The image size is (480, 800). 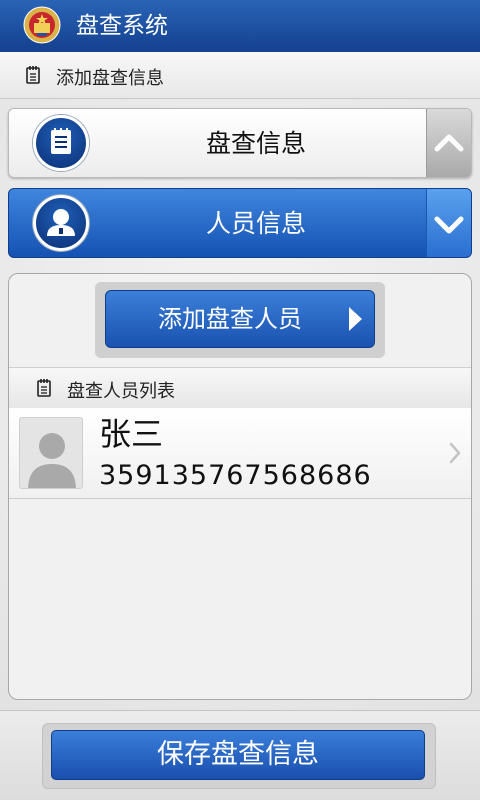 I want to click on save-button-frame: 保存盘查信息, so click(x=239, y=756).